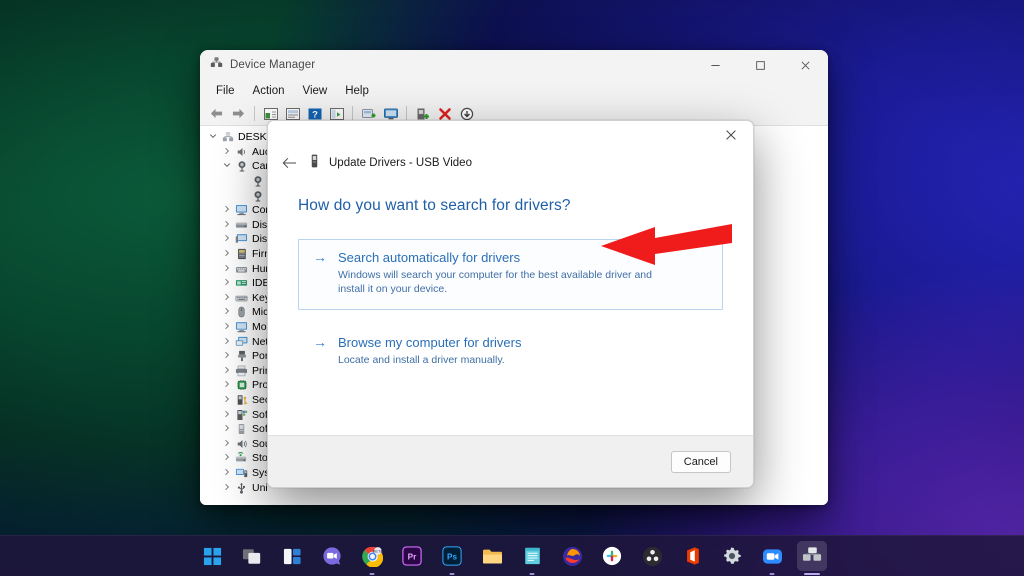 This screenshot has width=1024, height=576. Describe the element at coordinates (510, 135) in the screenshot. I see `dialog-topbar` at that location.